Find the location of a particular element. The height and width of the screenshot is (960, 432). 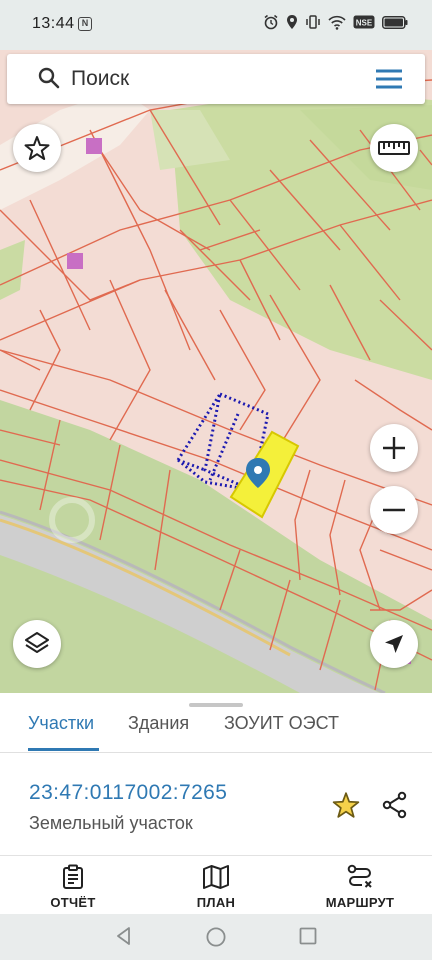

parcel-card: 23:47:0117002:7265 Земельный участок is located at coordinates (216, 804).